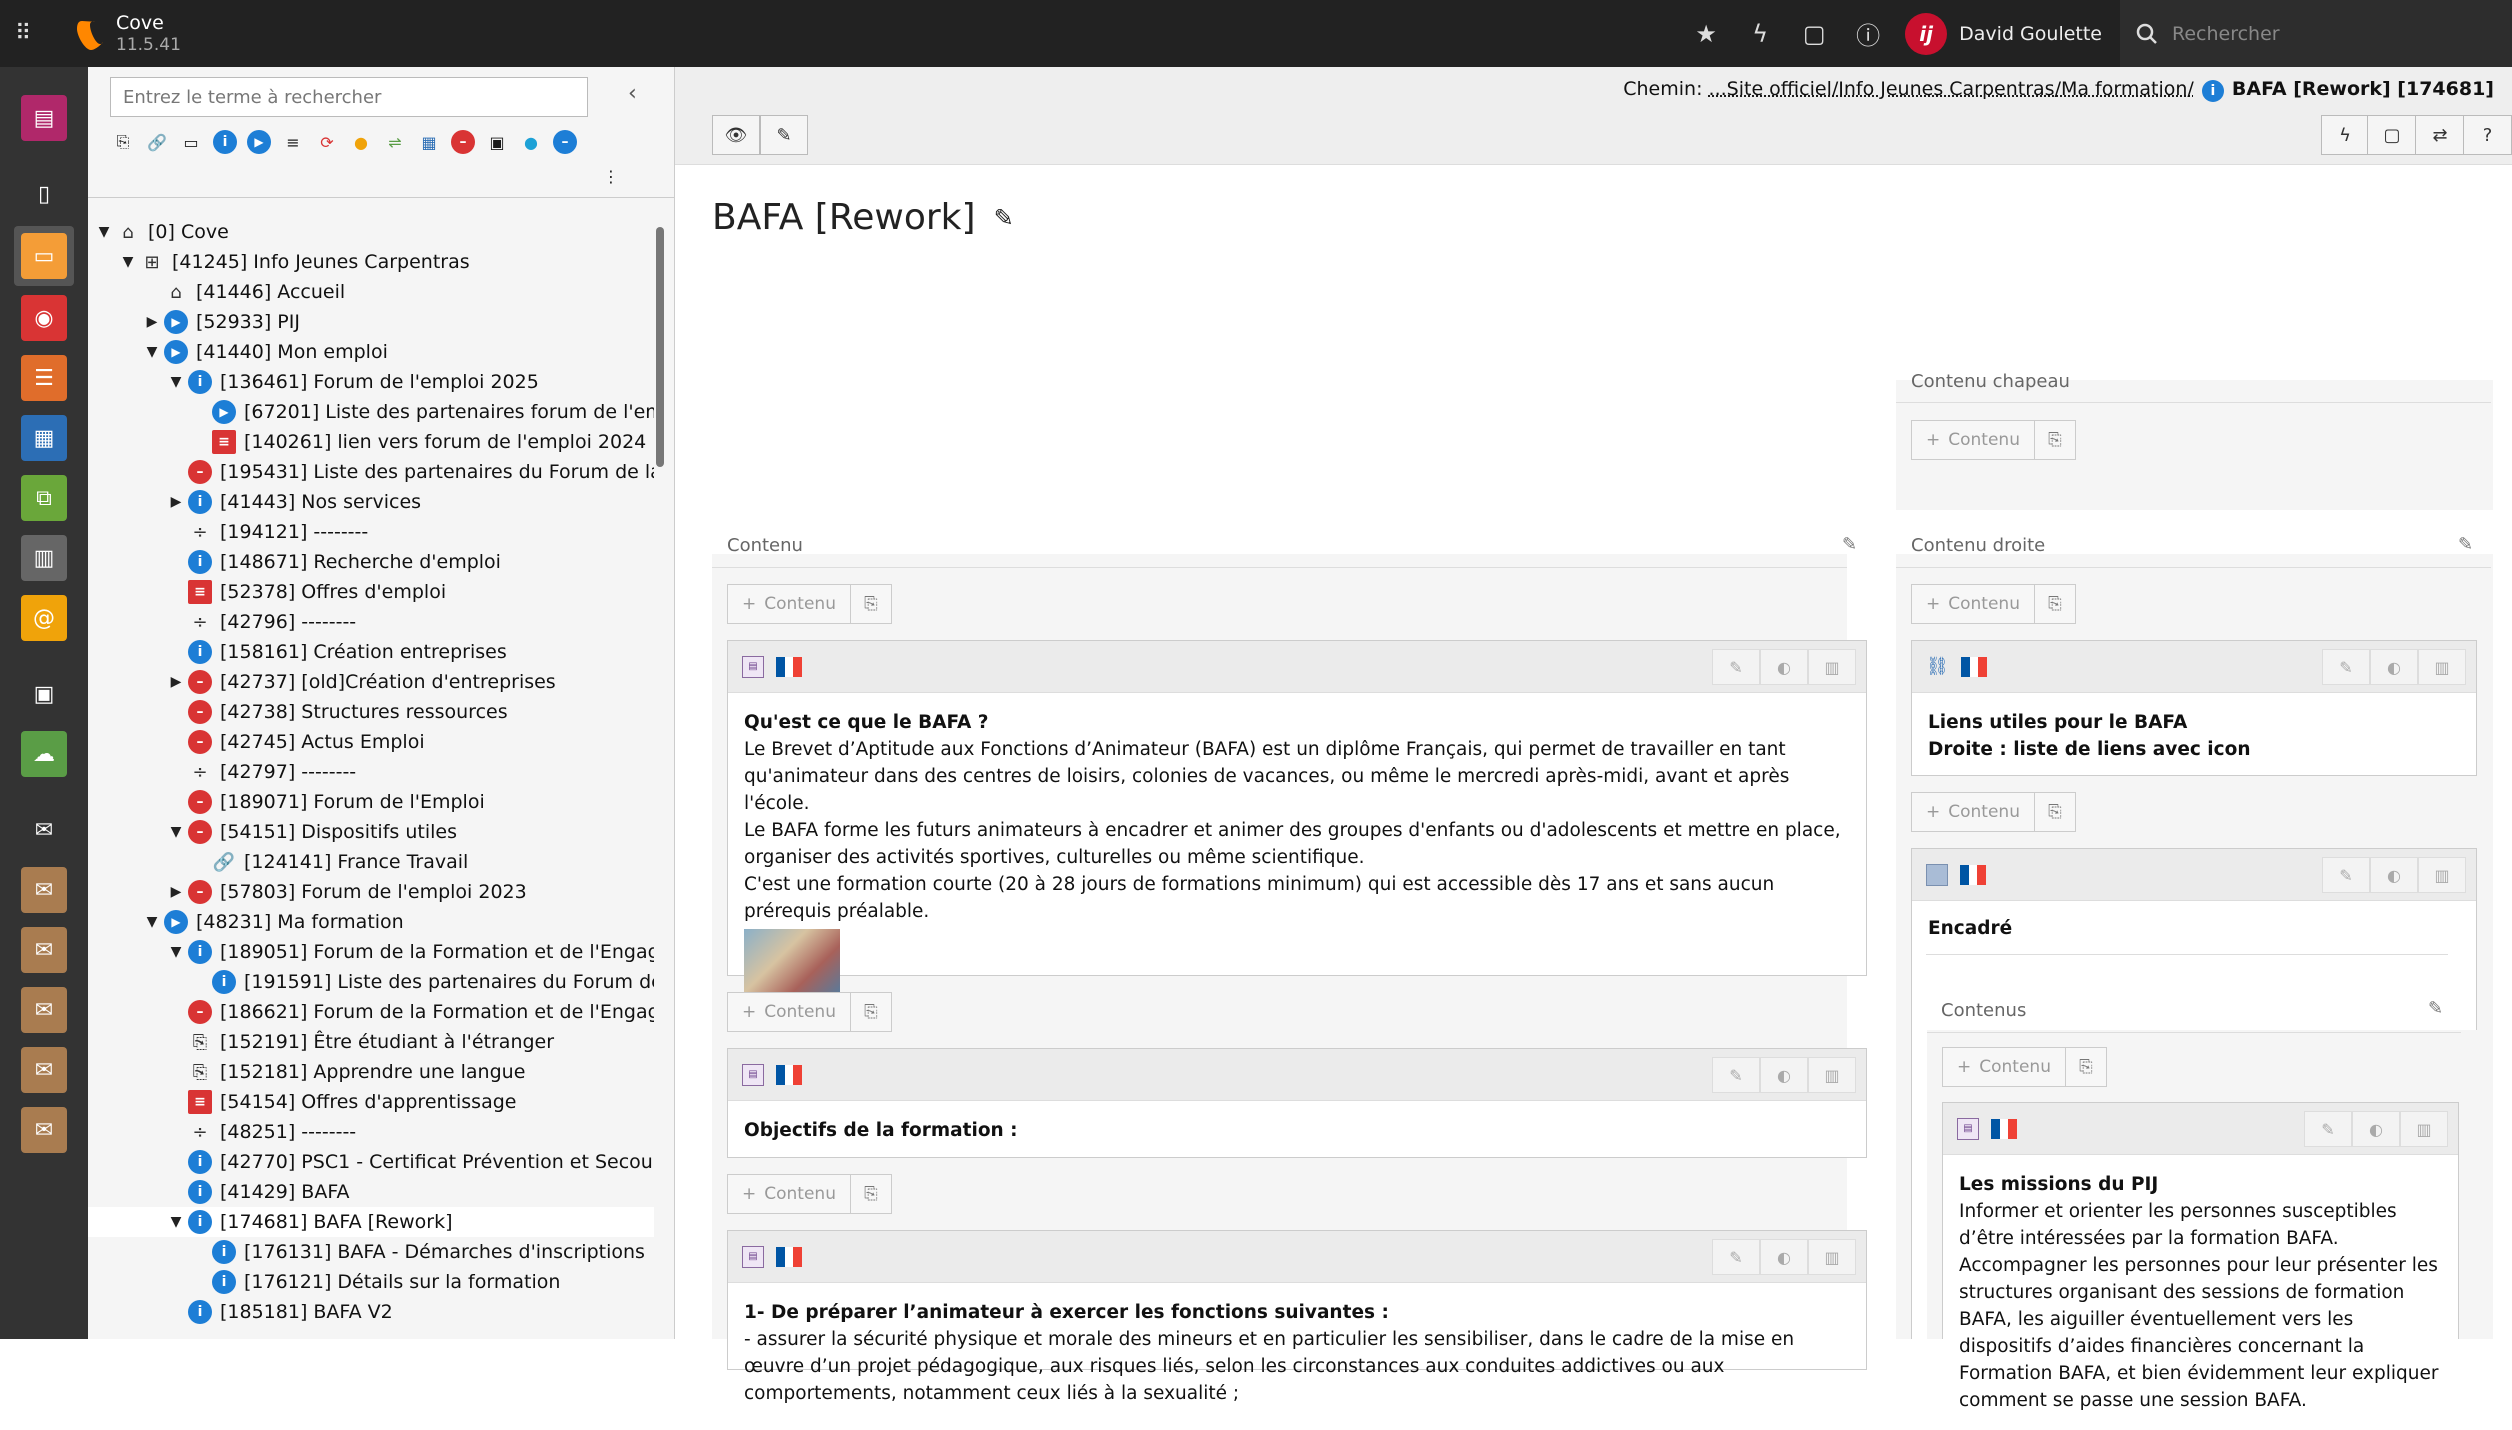 This screenshot has height=1430, width=2512. I want to click on new-chat-icon: ●, so click(531, 142).